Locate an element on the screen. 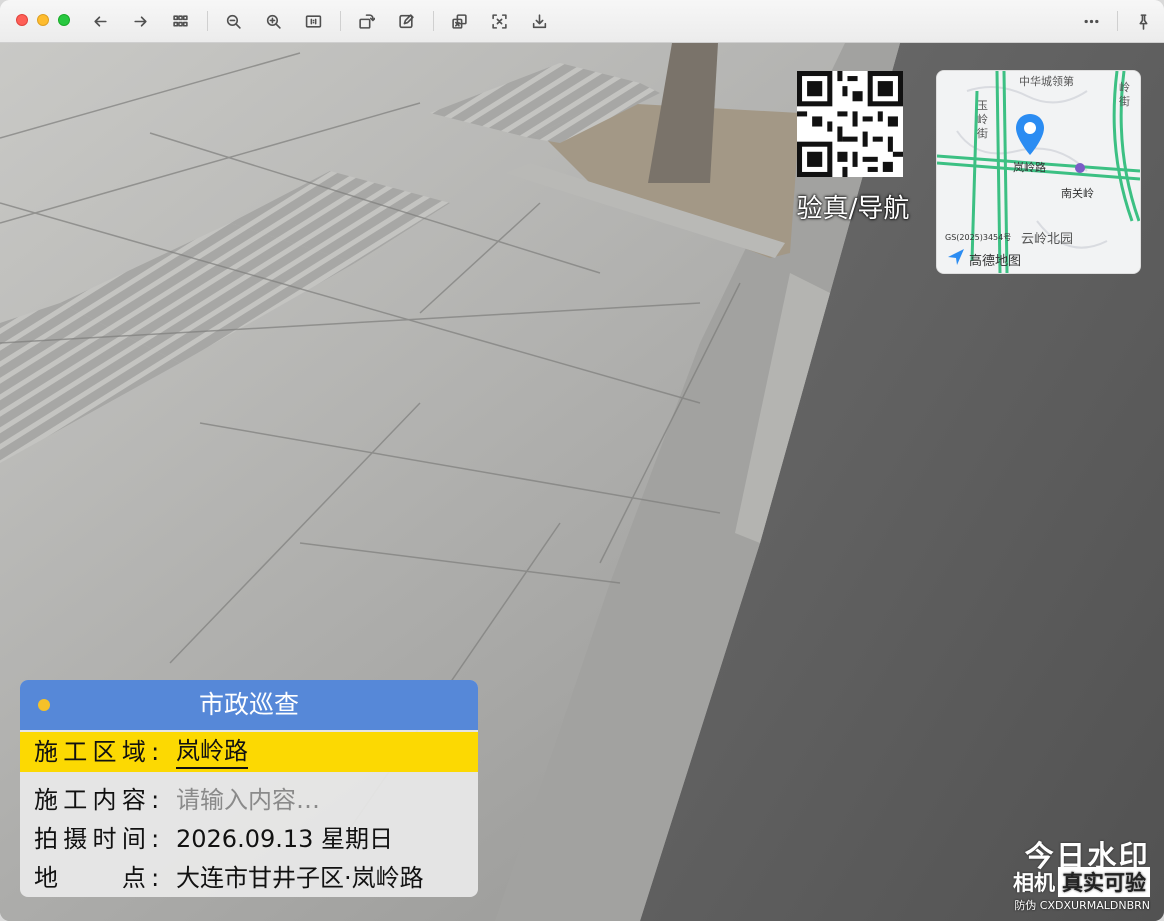  share-windows-icon is located at coordinates (459, 21).